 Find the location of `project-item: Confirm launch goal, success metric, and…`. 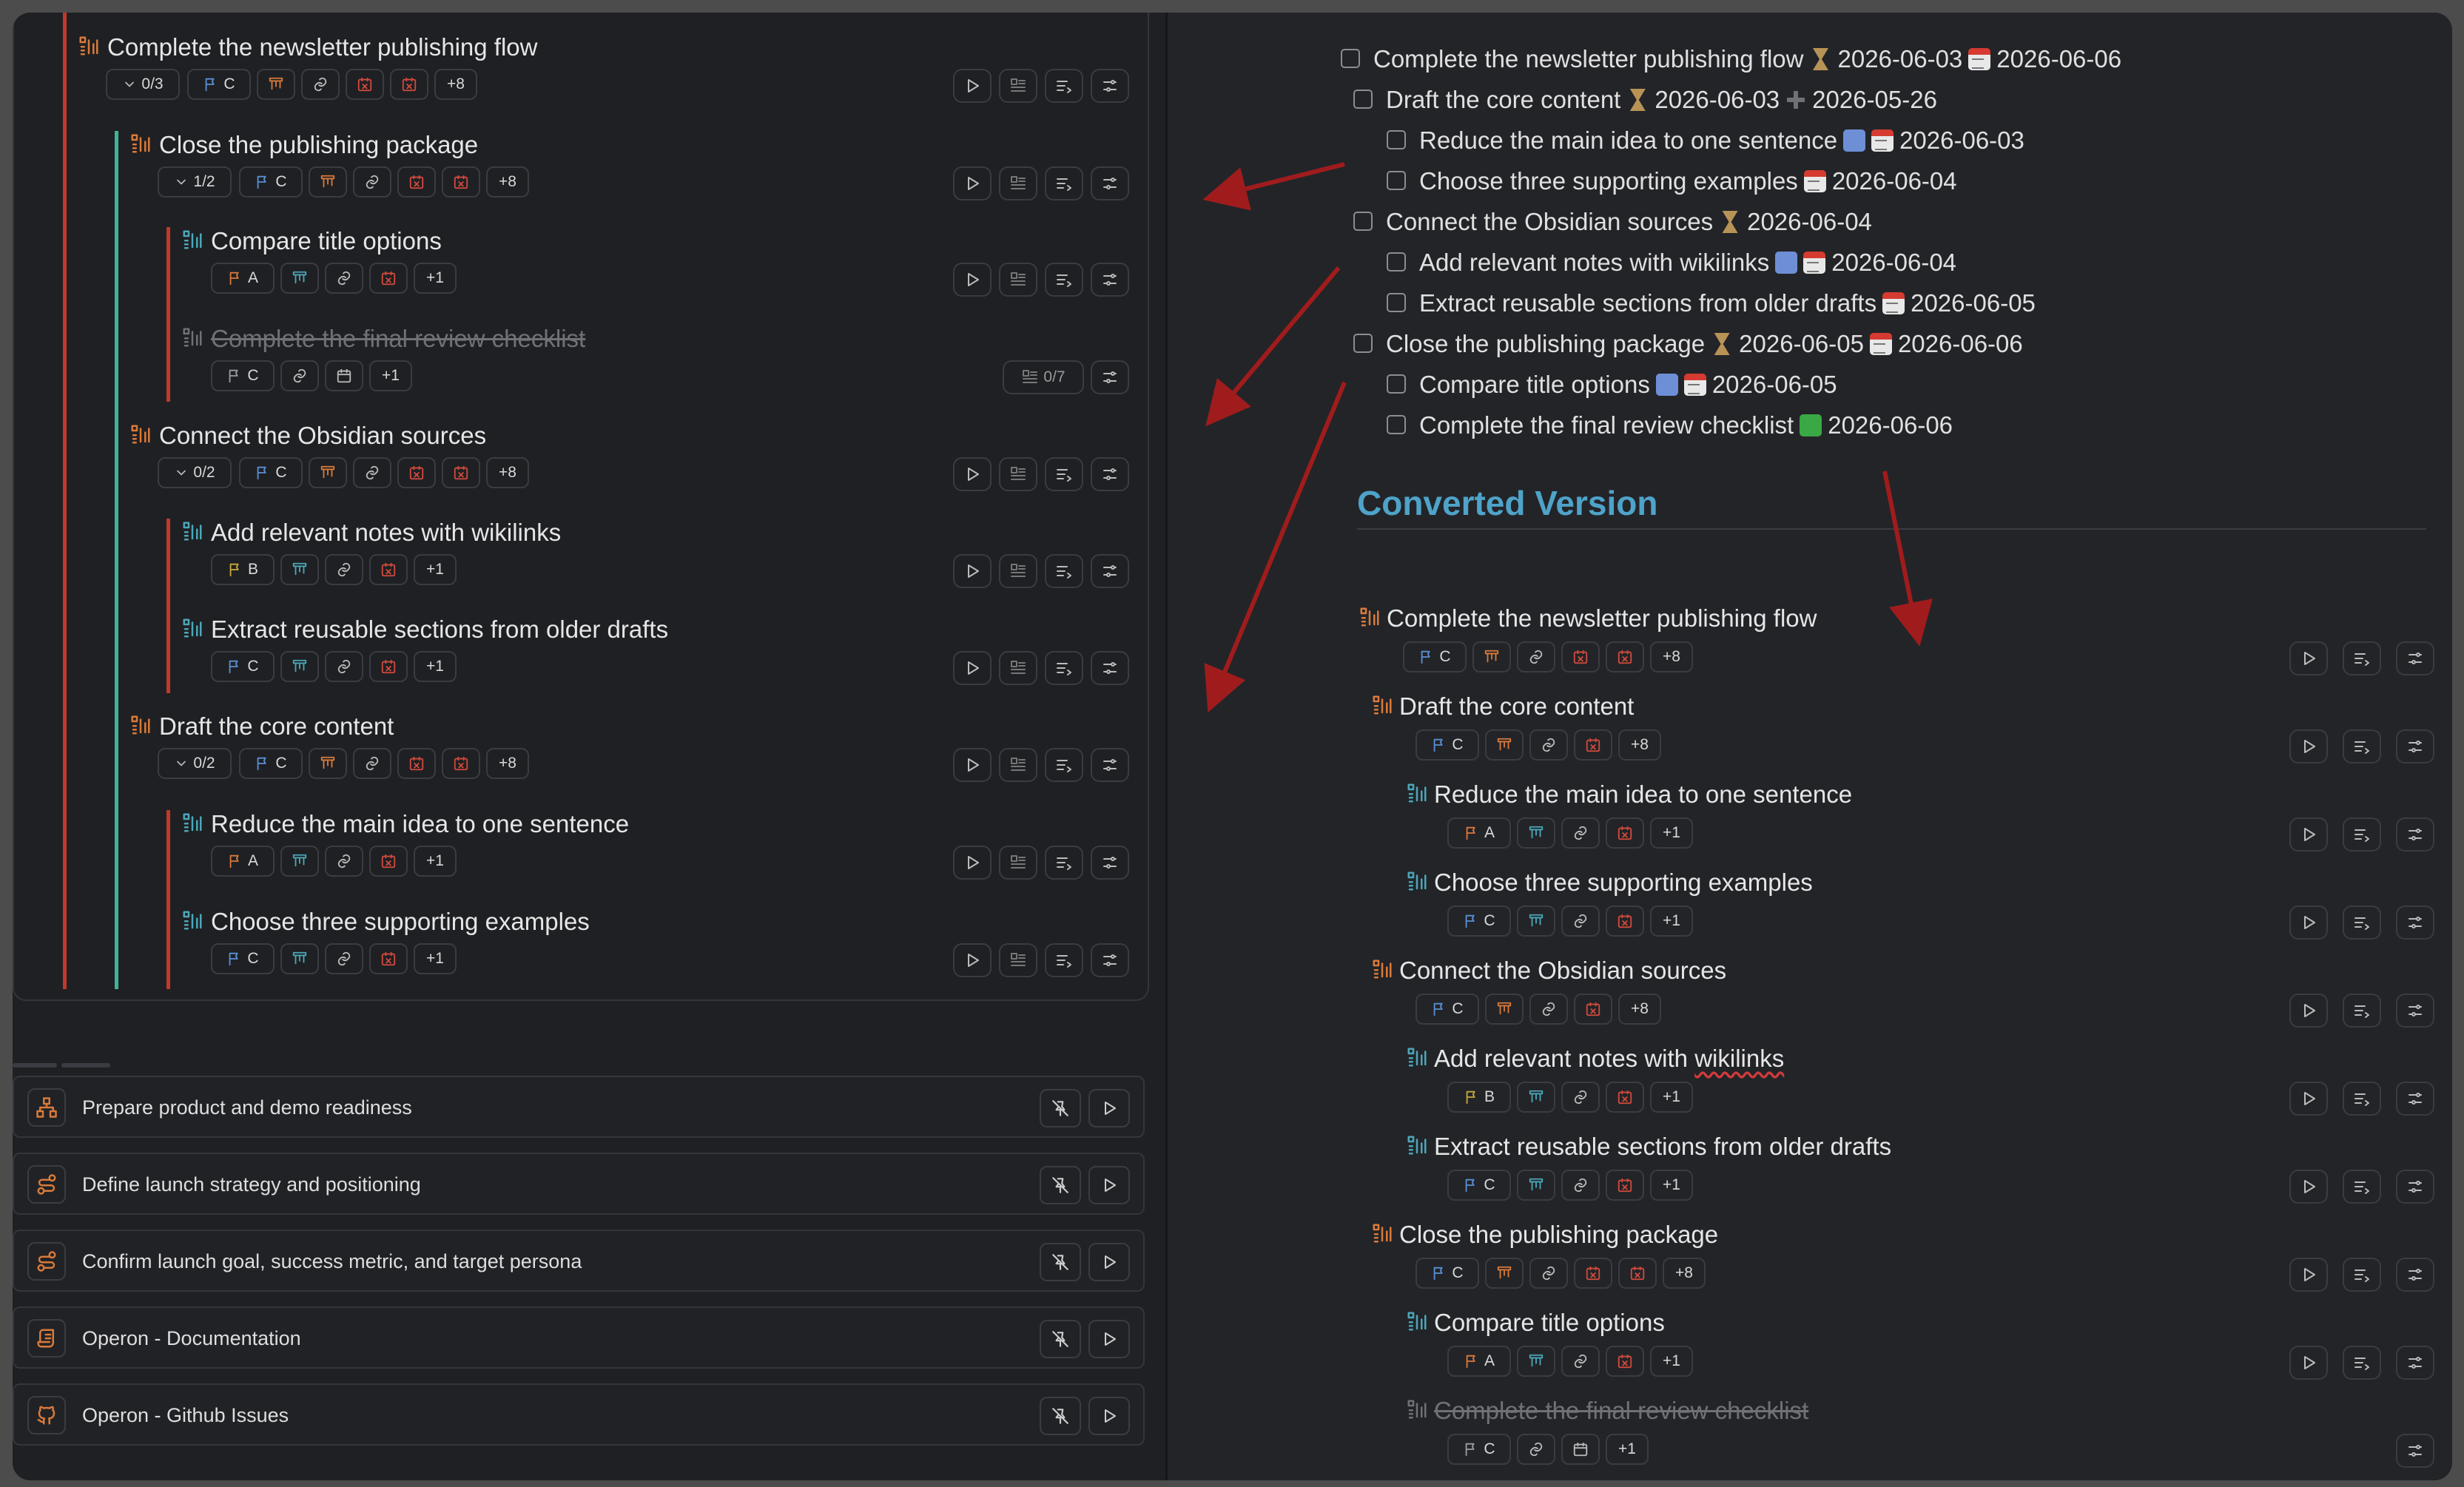

project-item: Confirm launch goal, success metric, and… is located at coordinates (579, 1261).